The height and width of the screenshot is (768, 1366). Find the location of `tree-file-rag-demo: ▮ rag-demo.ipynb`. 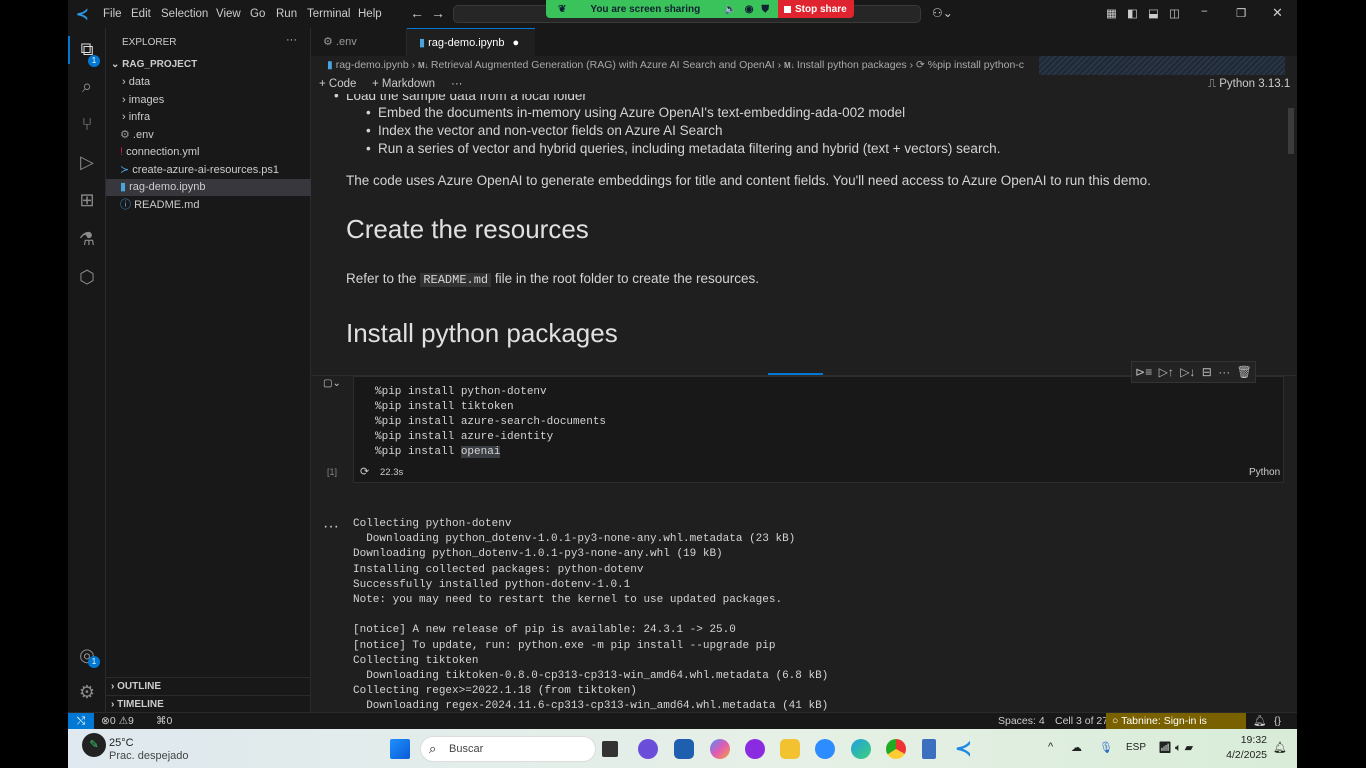

tree-file-rag-demo: ▮ rag-demo.ipynb is located at coordinates (208, 187).